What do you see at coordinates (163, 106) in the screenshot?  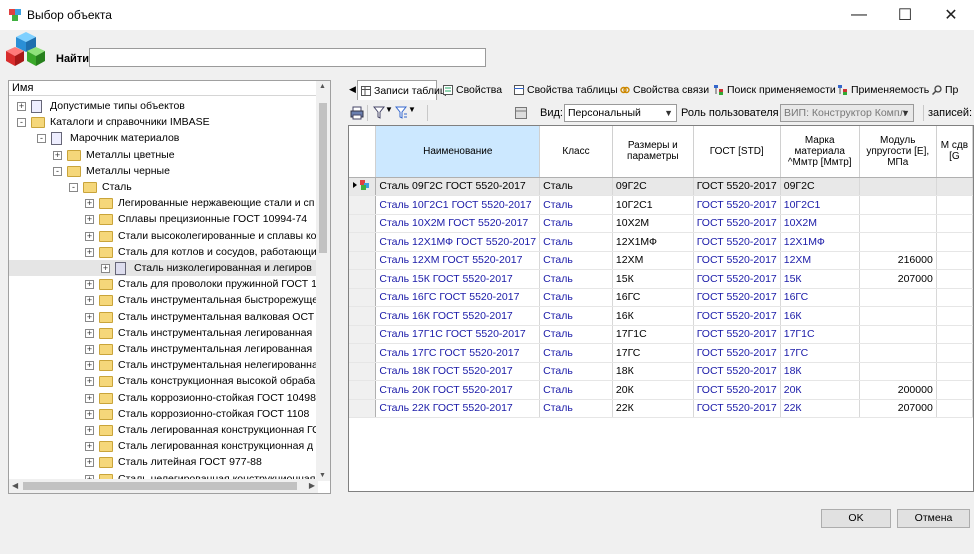 I see `tree-item: + Допустимые типы объектов` at bounding box center [163, 106].